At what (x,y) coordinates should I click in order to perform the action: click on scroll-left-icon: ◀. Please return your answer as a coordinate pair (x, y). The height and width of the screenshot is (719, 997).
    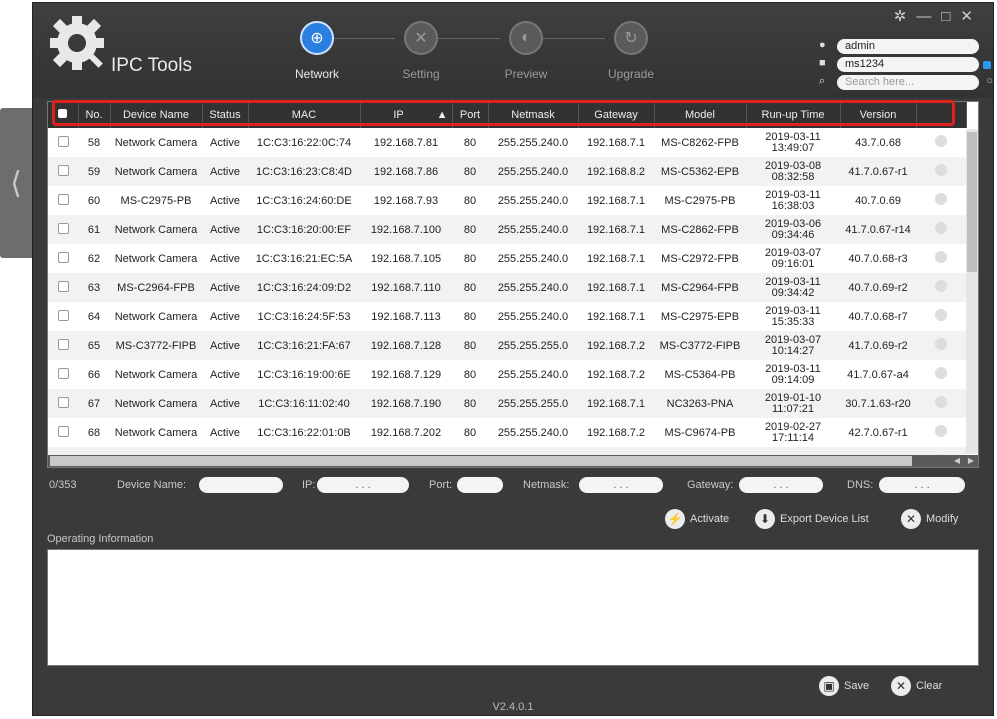
    Looking at the image, I should click on (957, 461).